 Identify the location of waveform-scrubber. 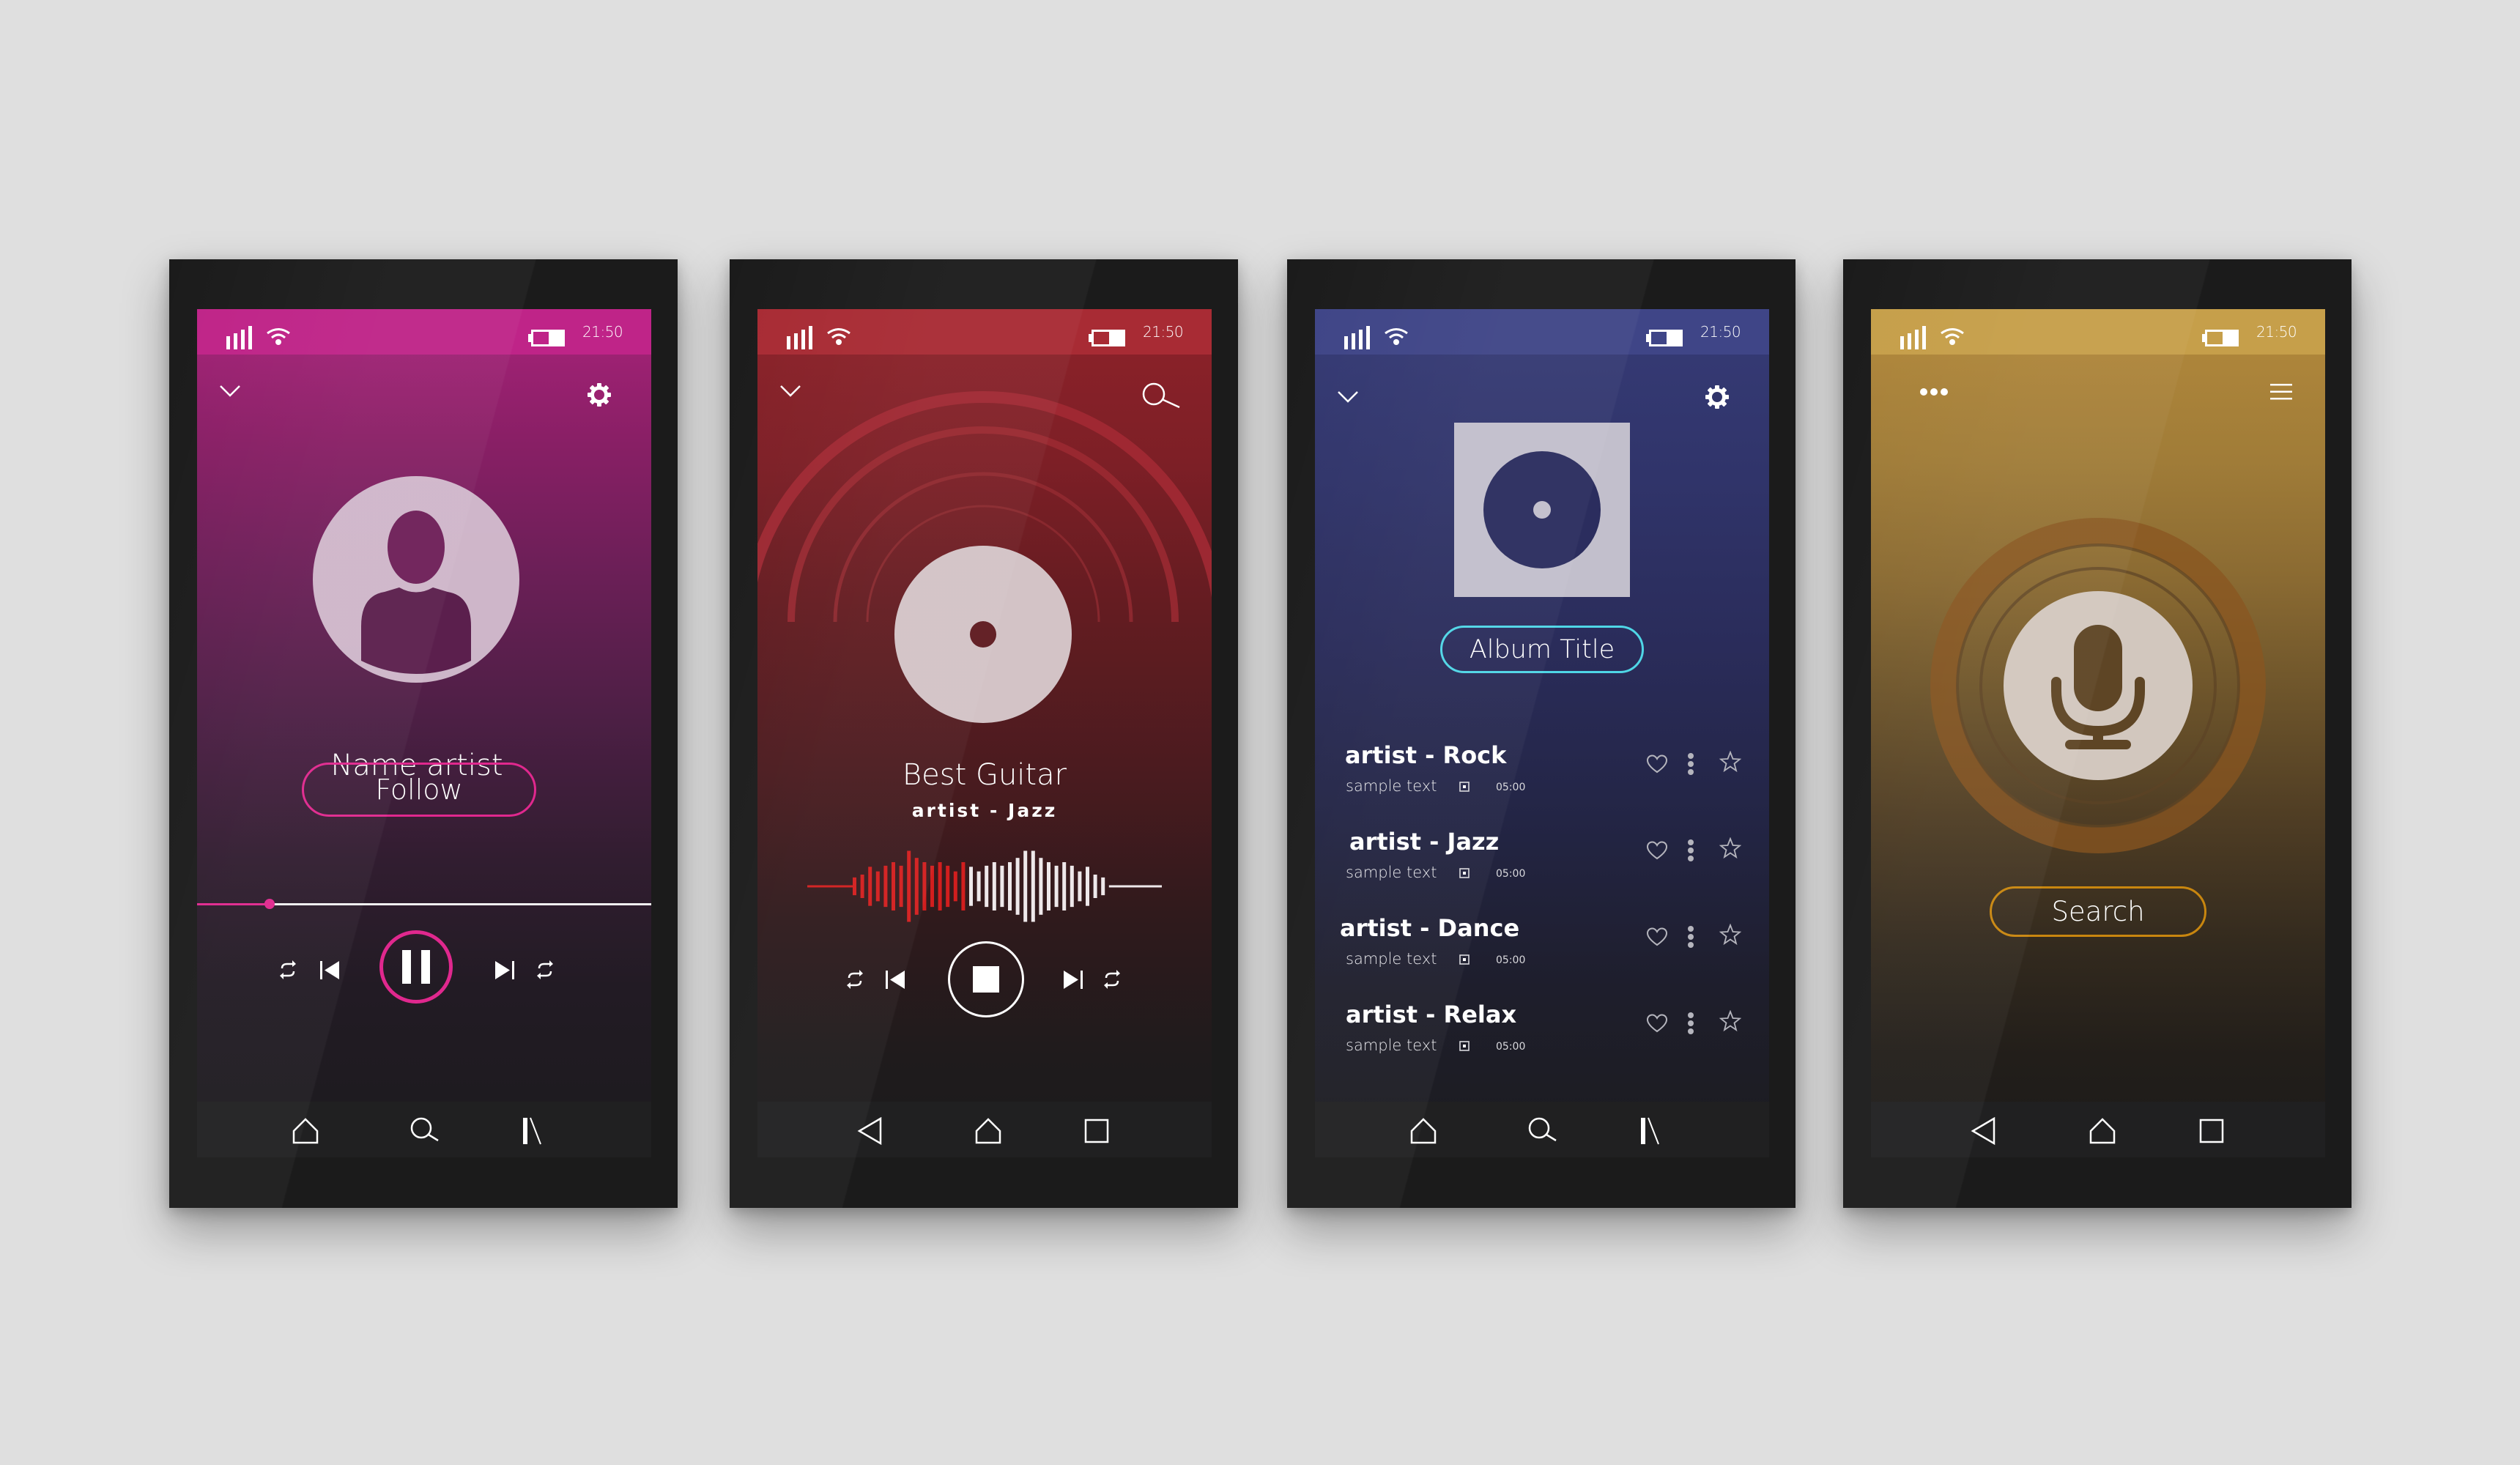
(984, 887).